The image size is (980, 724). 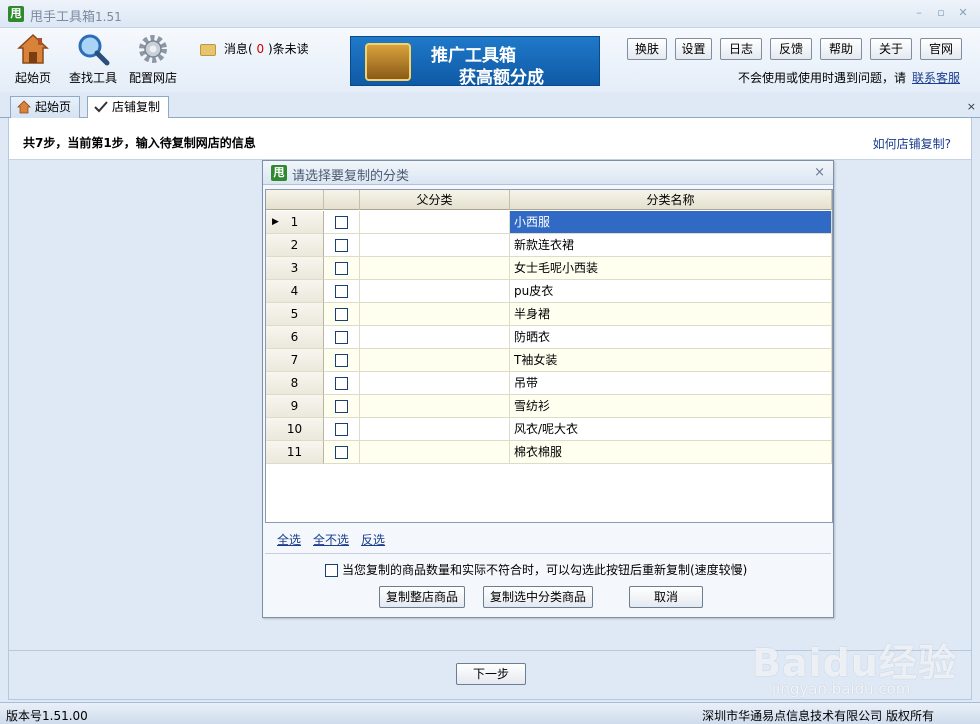 What do you see at coordinates (671, 452) in the screenshot?
I see `category-name-cell: 棉衣棉服` at bounding box center [671, 452].